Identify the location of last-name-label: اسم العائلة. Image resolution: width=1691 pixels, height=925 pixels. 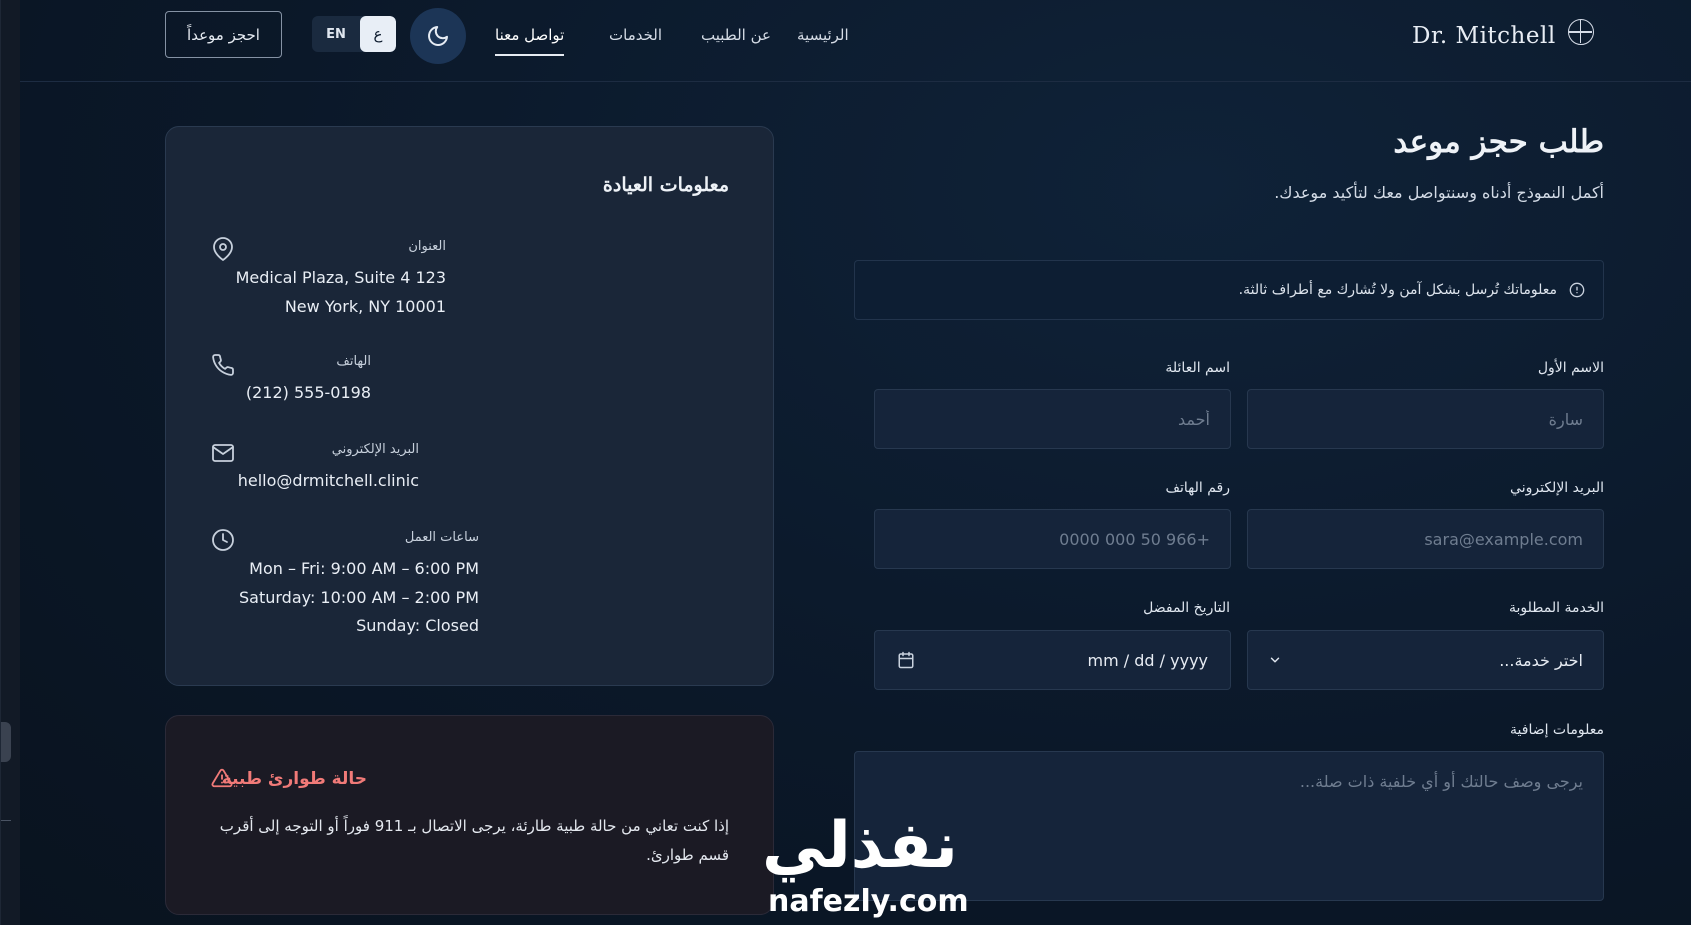
(1197, 368).